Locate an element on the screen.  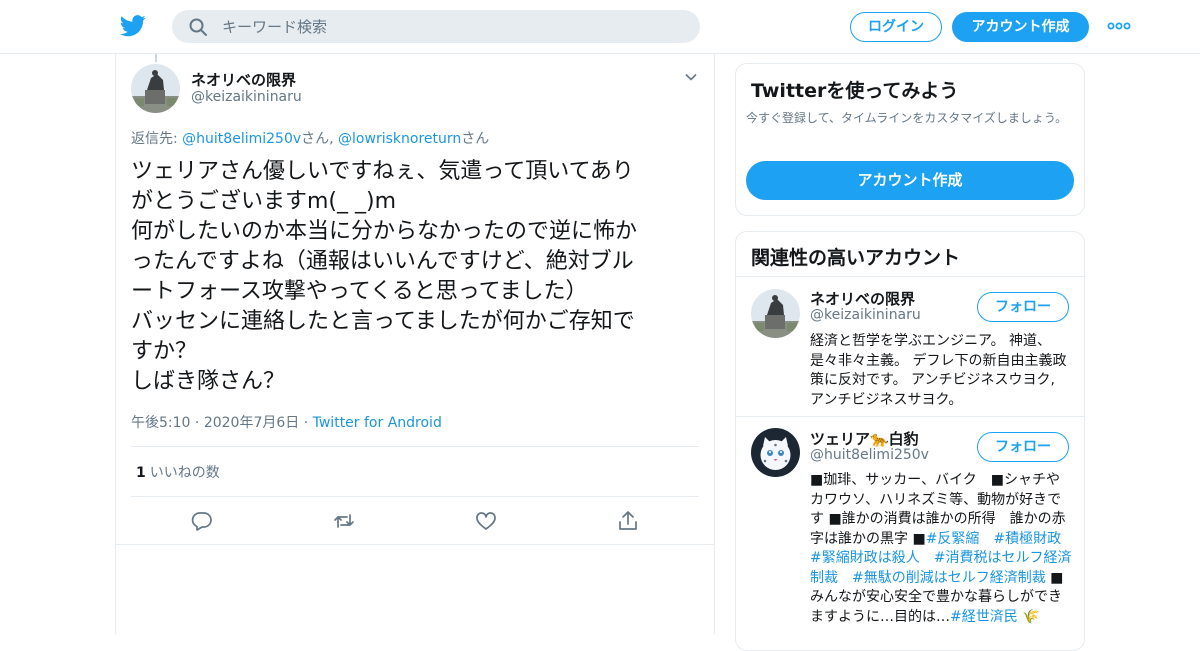
tweet-meta: 午後5:10 · 2020年7月6日 · Twitter for Android is located at coordinates (286, 422).